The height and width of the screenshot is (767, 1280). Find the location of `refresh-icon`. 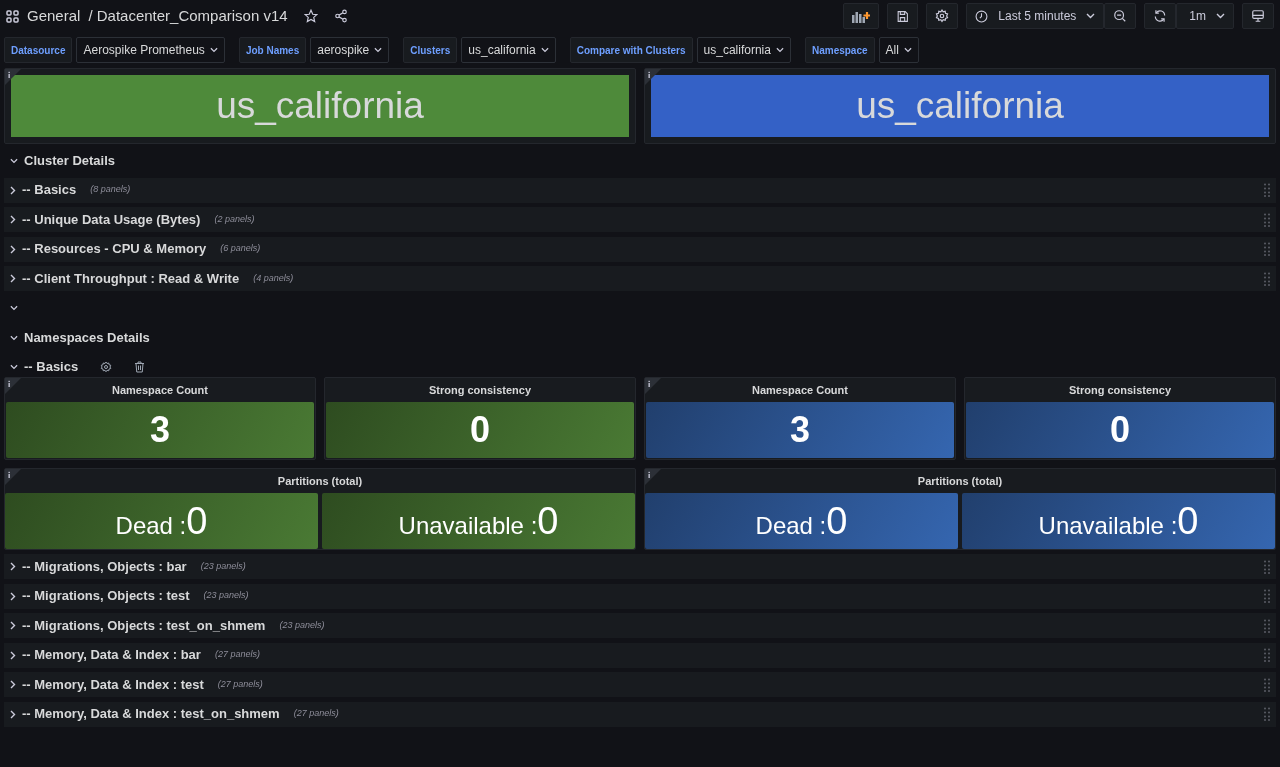

refresh-icon is located at coordinates (1160, 16).